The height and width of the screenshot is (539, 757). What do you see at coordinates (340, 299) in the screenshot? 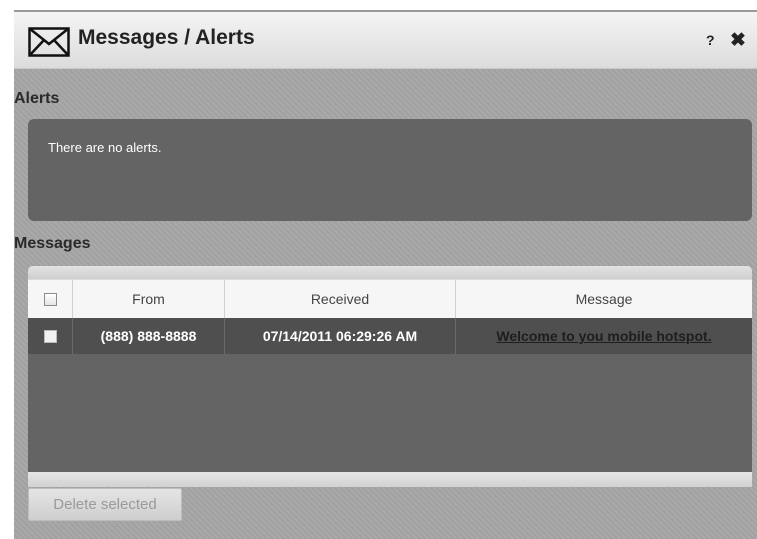
I see `column-header-received: Received` at bounding box center [340, 299].